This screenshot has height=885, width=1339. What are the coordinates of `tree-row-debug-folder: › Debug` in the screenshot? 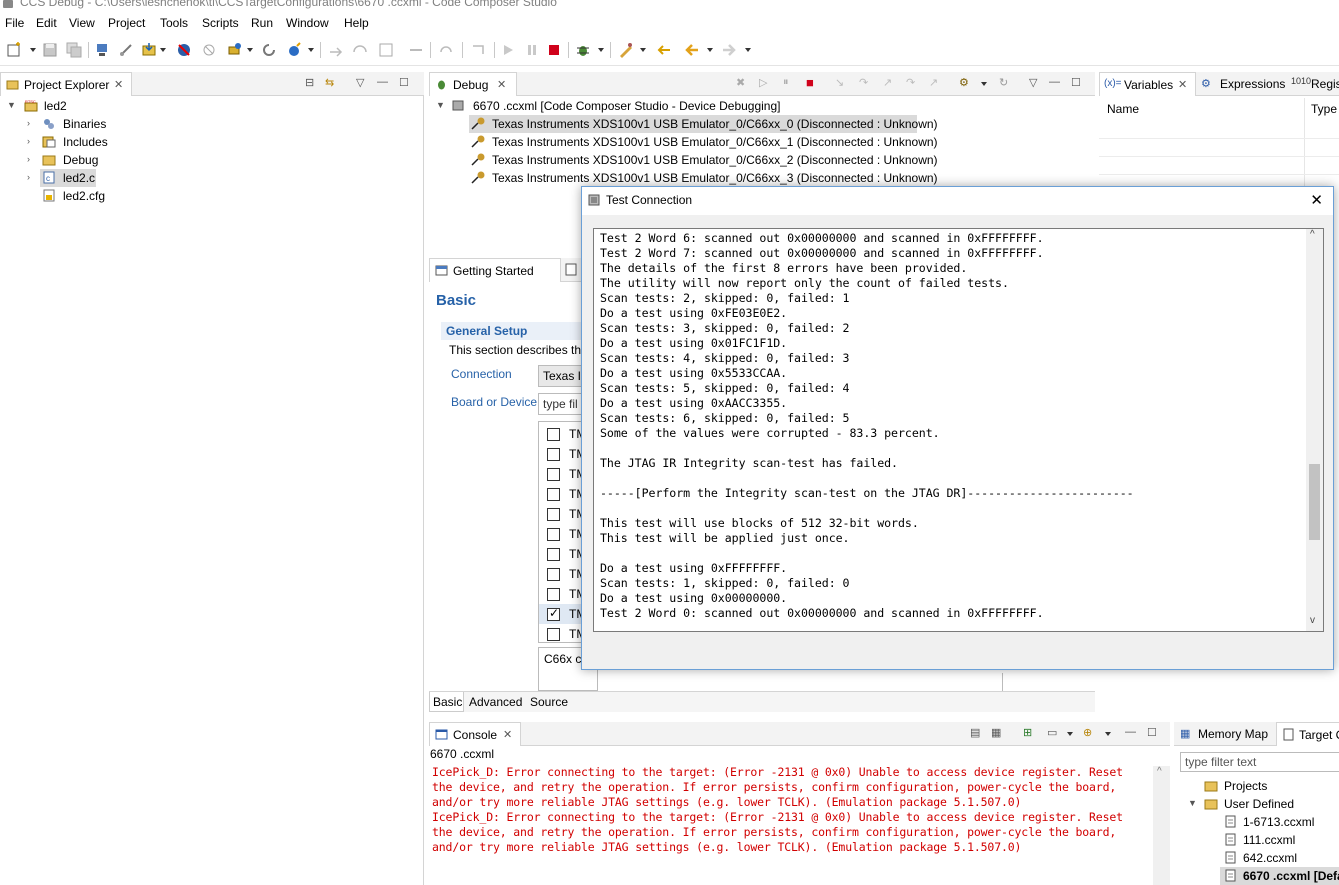 It's located at (210, 160).